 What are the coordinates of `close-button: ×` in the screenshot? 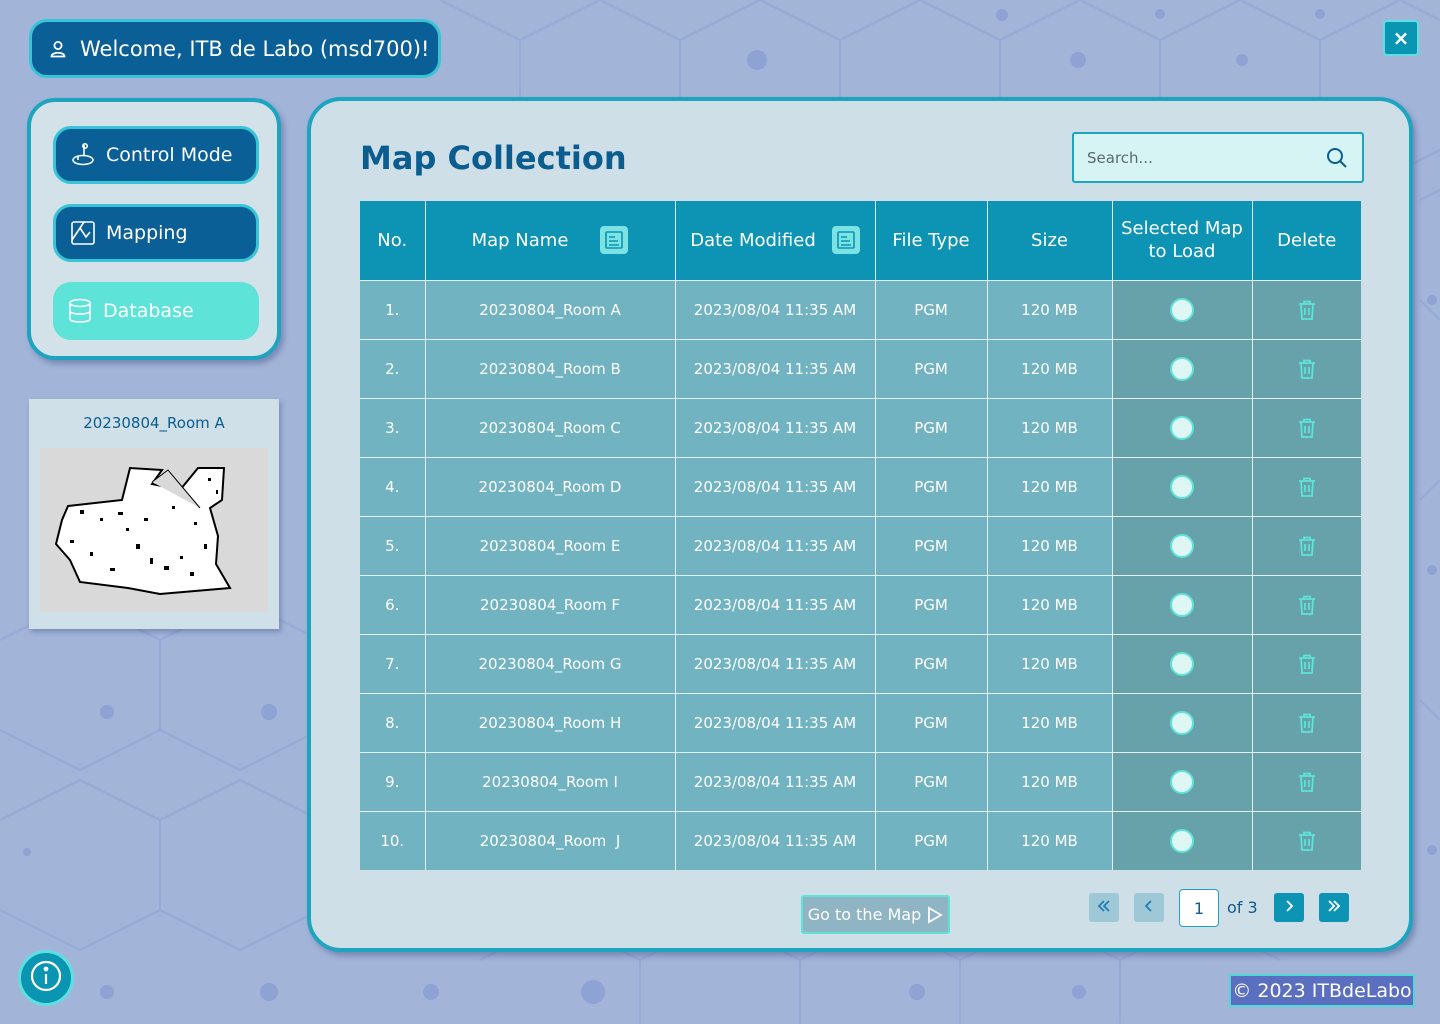 It's located at (1401, 38).